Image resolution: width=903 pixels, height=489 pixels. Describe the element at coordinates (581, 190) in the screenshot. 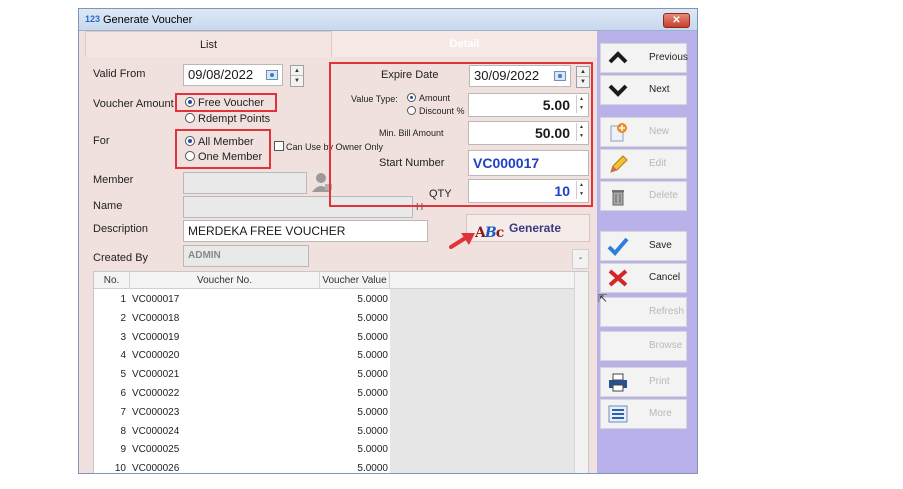

I see `qty-spinner: ▲ ▼` at that location.